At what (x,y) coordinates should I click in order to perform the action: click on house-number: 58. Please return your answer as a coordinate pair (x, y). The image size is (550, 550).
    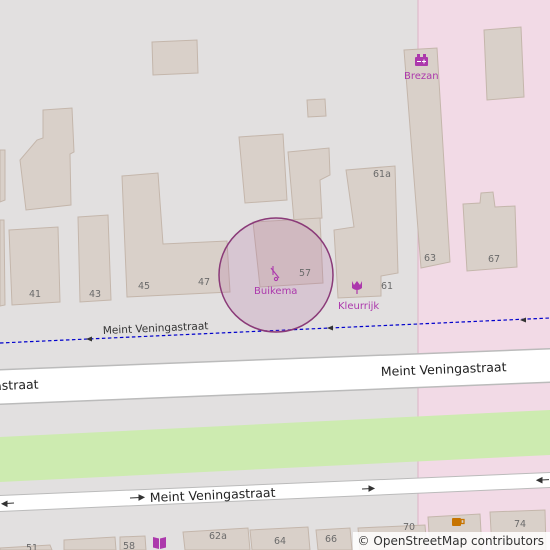
    Looking at the image, I should click on (129, 545).